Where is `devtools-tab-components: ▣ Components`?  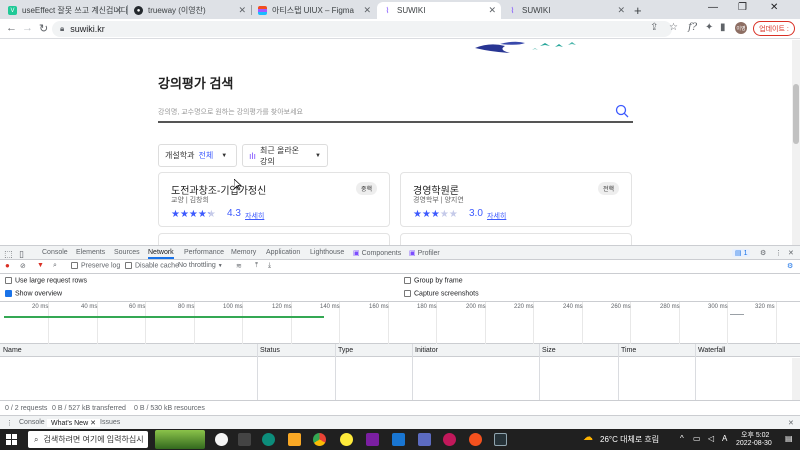 devtools-tab-components: ▣ Components is located at coordinates (377, 253).